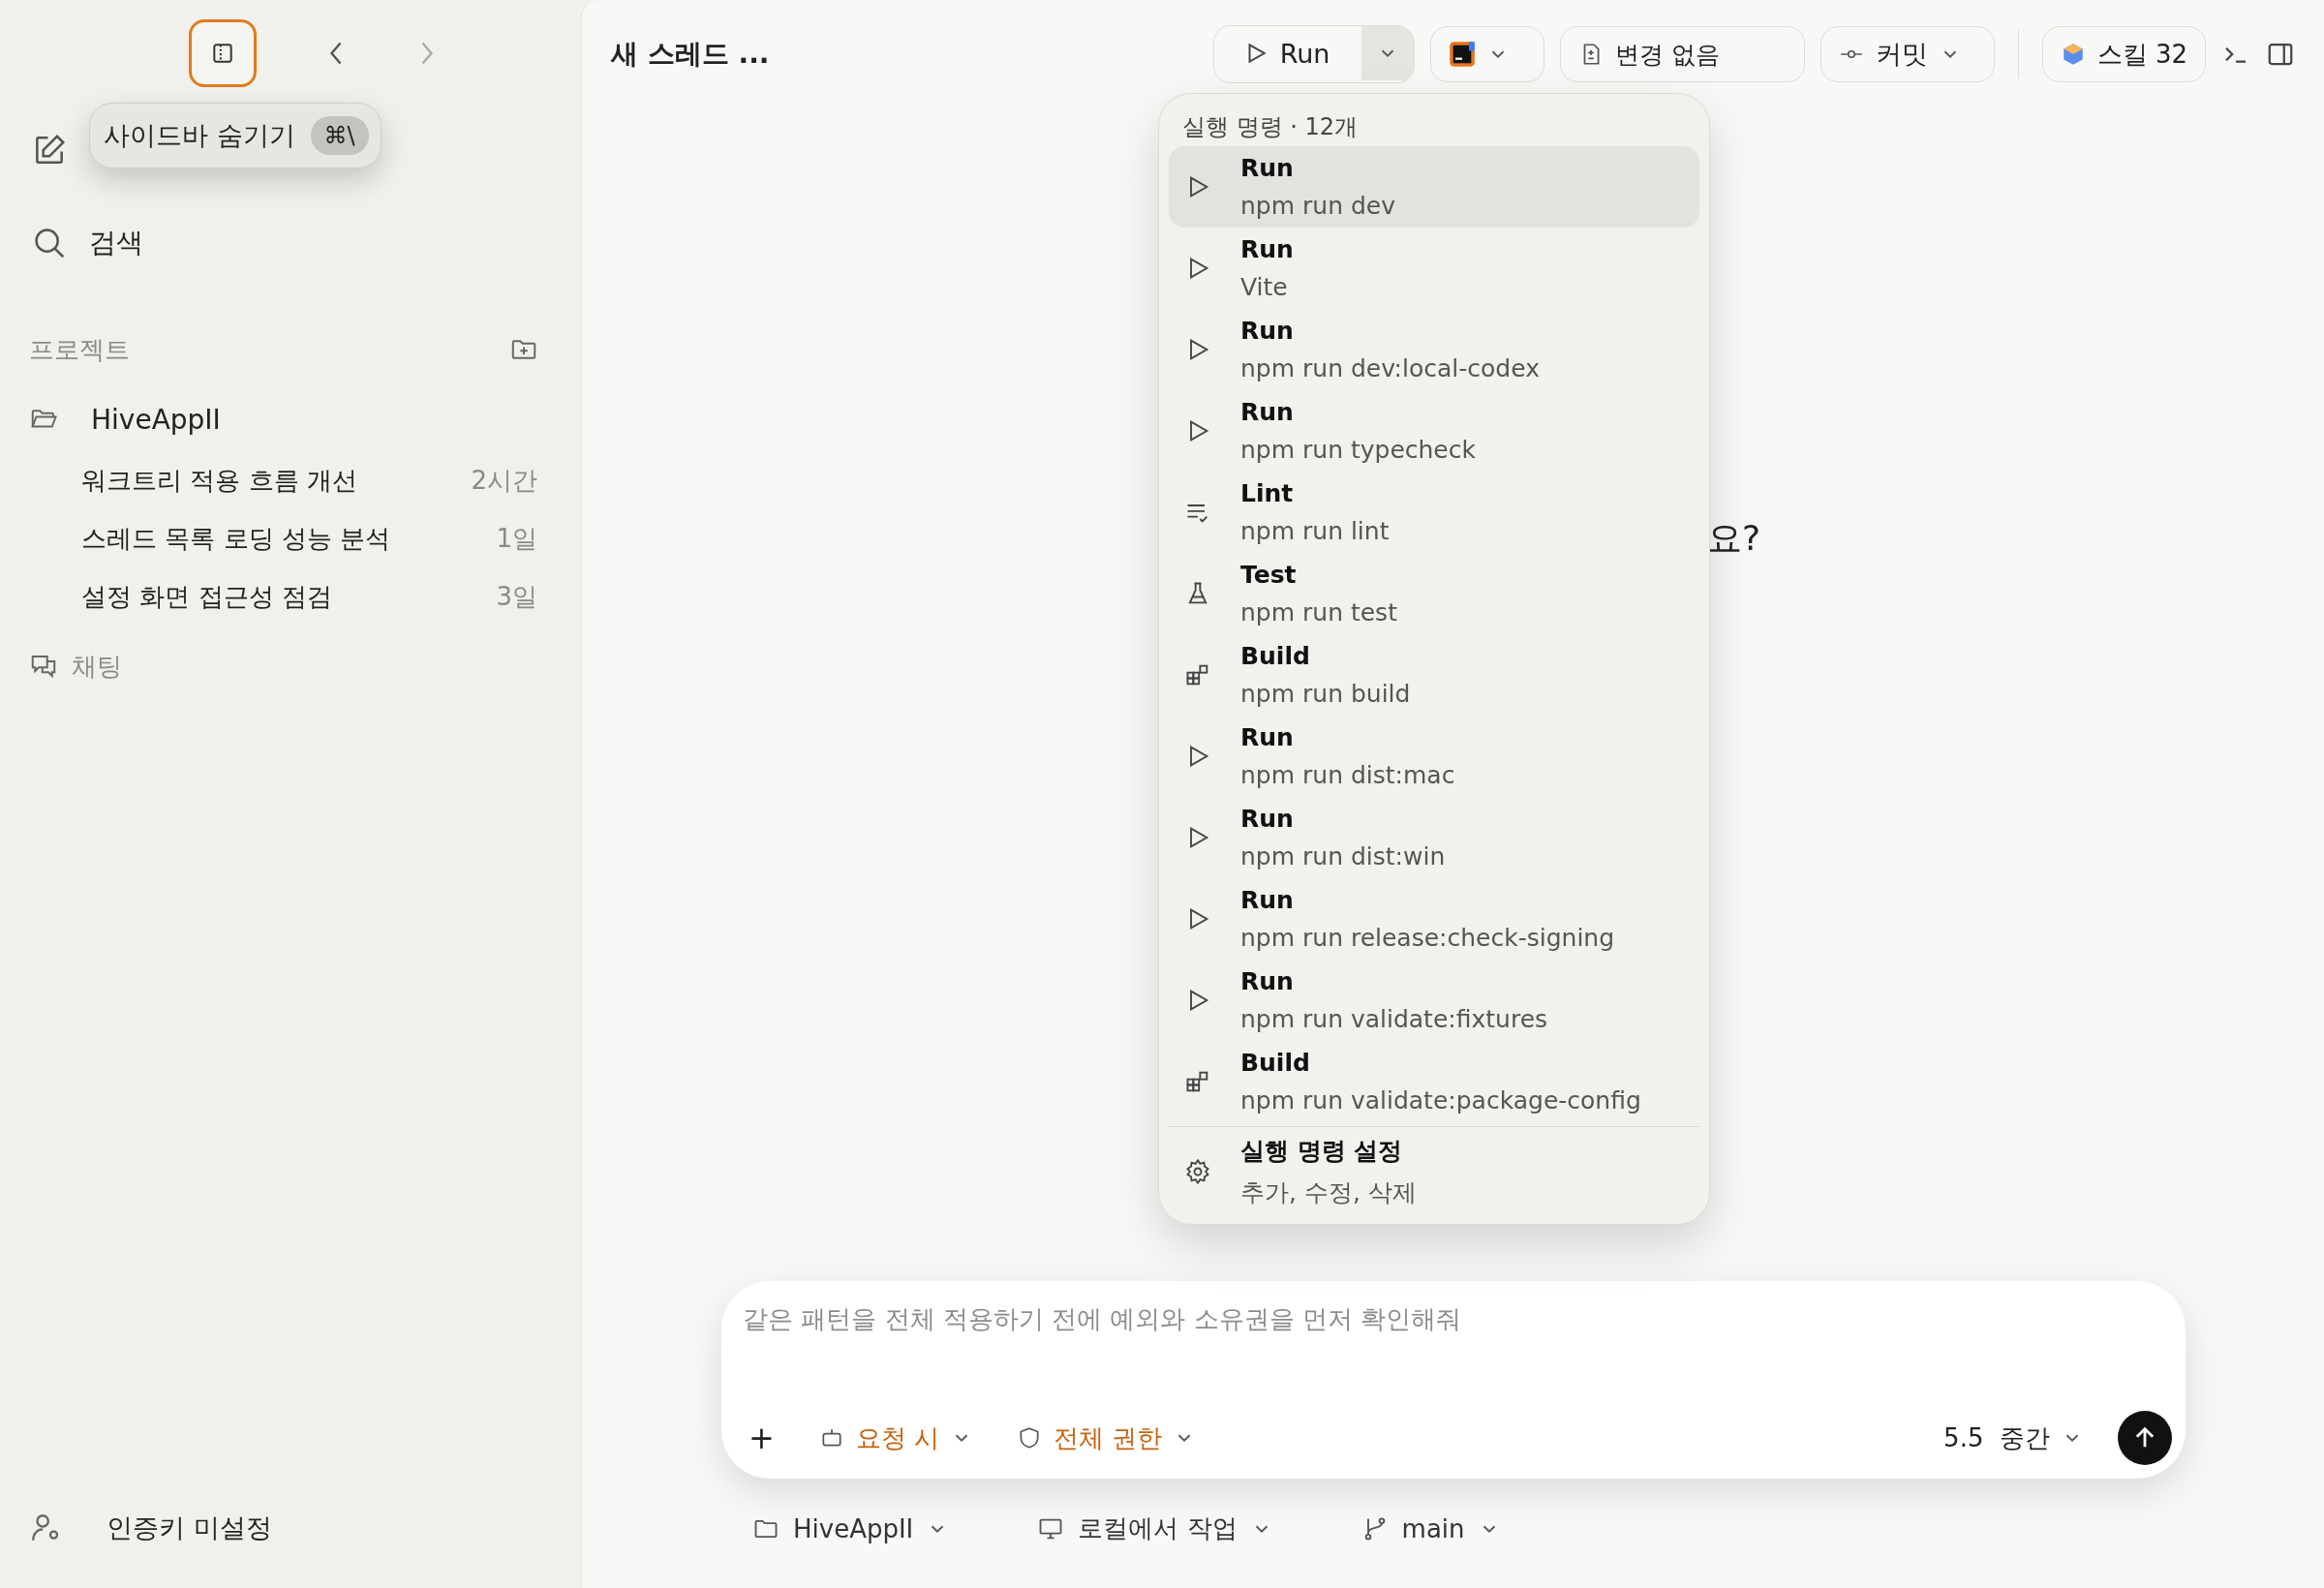 The width and height of the screenshot is (2324, 1588). I want to click on settings-description: 추가, 수정, 삭제, so click(1328, 1192).